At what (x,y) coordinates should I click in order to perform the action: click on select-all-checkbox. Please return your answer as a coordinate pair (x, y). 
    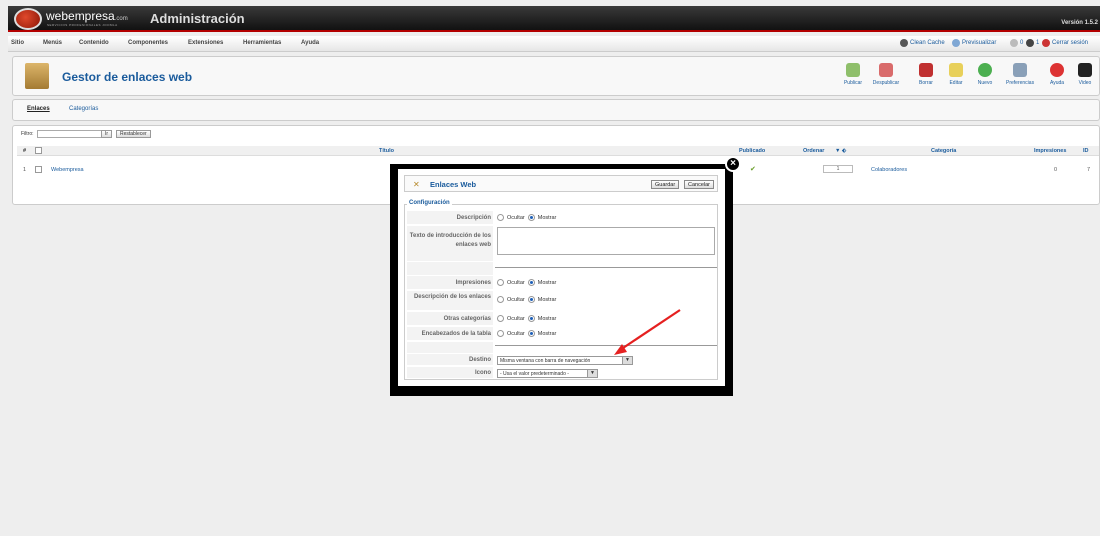
    Looking at the image, I should click on (38, 150).